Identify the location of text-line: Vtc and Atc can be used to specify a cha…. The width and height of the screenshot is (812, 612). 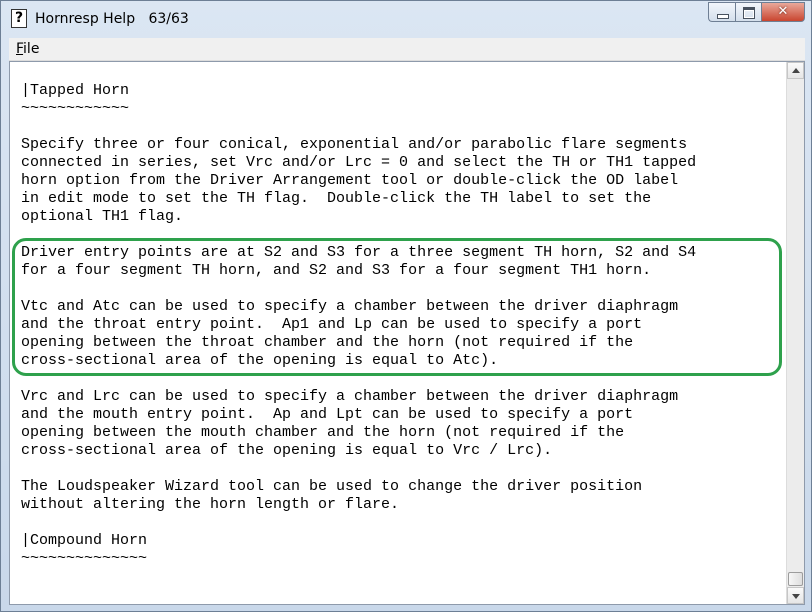
(350, 306).